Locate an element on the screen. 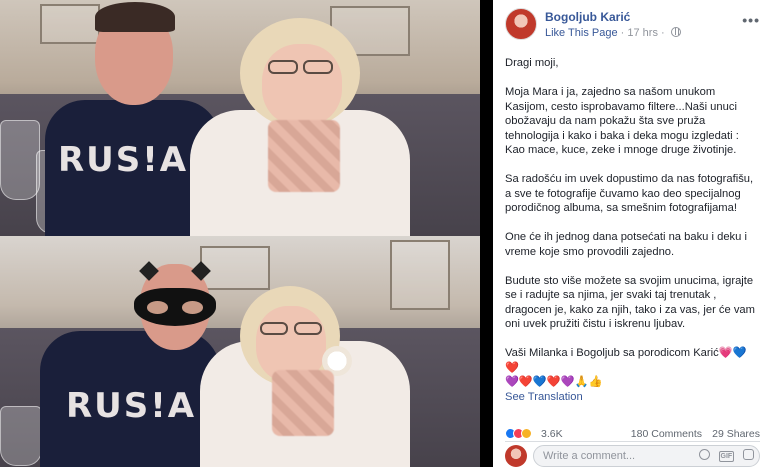  emoji-line: 💜❤️💙❤️💜🙏👍 is located at coordinates (554, 382).